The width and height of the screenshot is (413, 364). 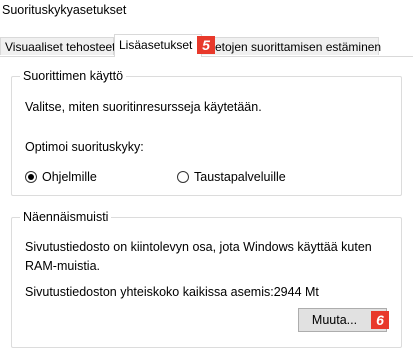 What do you see at coordinates (84, 147) in the screenshot?
I see `optimize-label: Optimoi suorituskyky:` at bounding box center [84, 147].